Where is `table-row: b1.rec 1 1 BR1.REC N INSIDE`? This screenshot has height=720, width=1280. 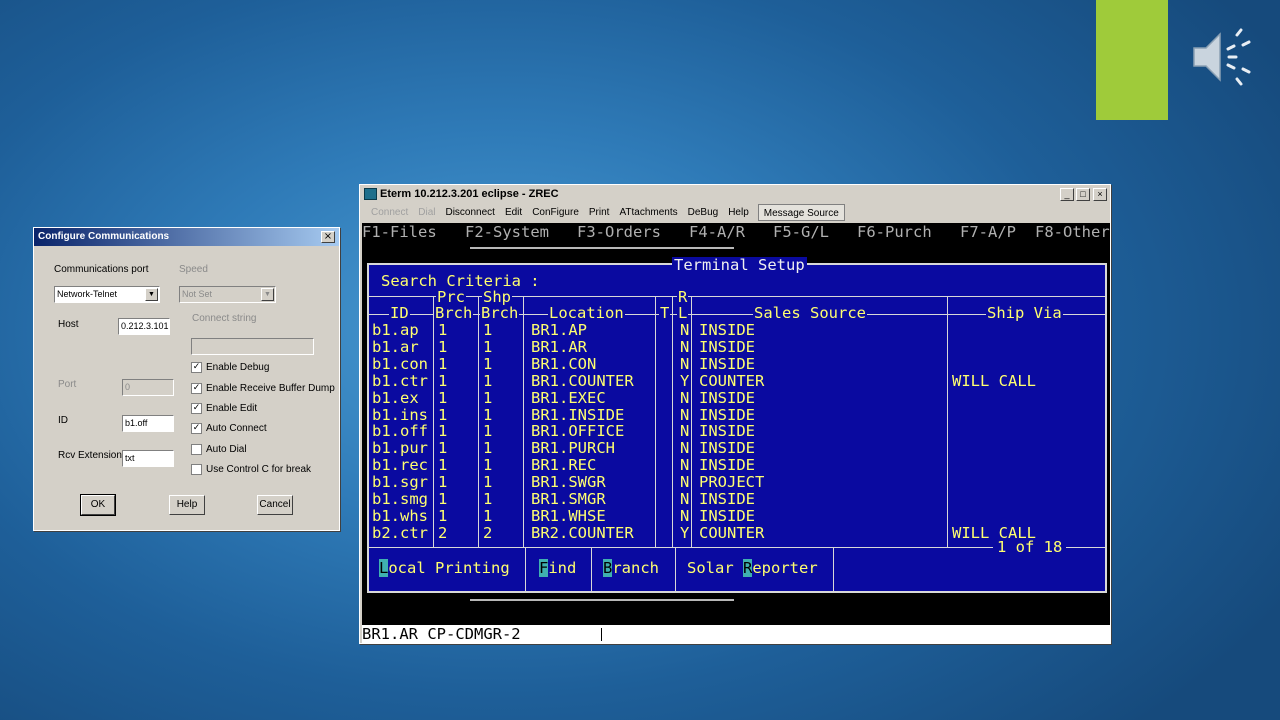 table-row: b1.rec 1 1 BR1.REC N INSIDE is located at coordinates (737, 465).